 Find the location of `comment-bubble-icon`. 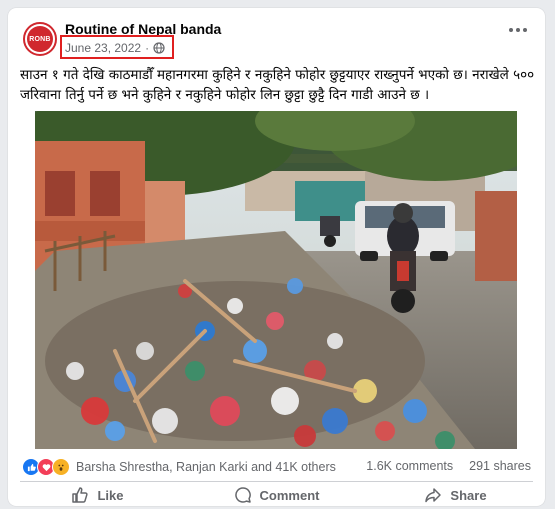

comment-bubble-icon is located at coordinates (243, 495).